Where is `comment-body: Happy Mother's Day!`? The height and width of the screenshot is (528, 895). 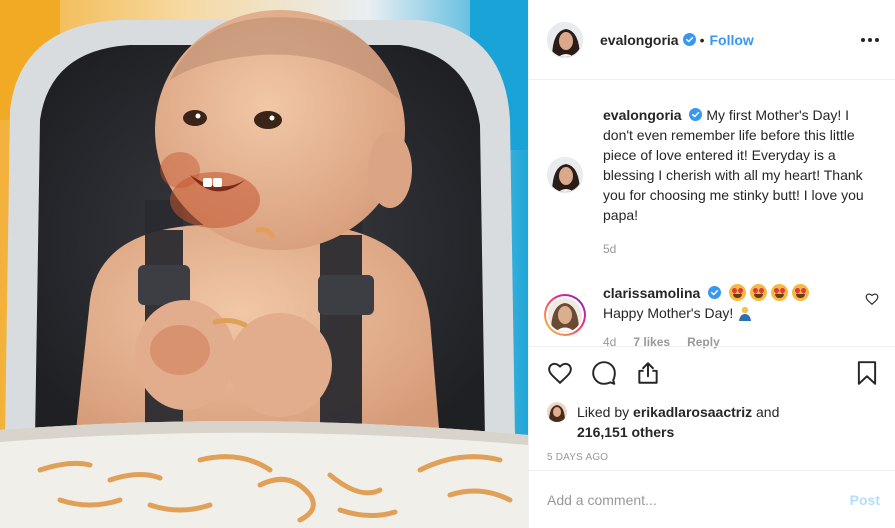 comment-body: Happy Mother's Day! is located at coordinates (668, 313).